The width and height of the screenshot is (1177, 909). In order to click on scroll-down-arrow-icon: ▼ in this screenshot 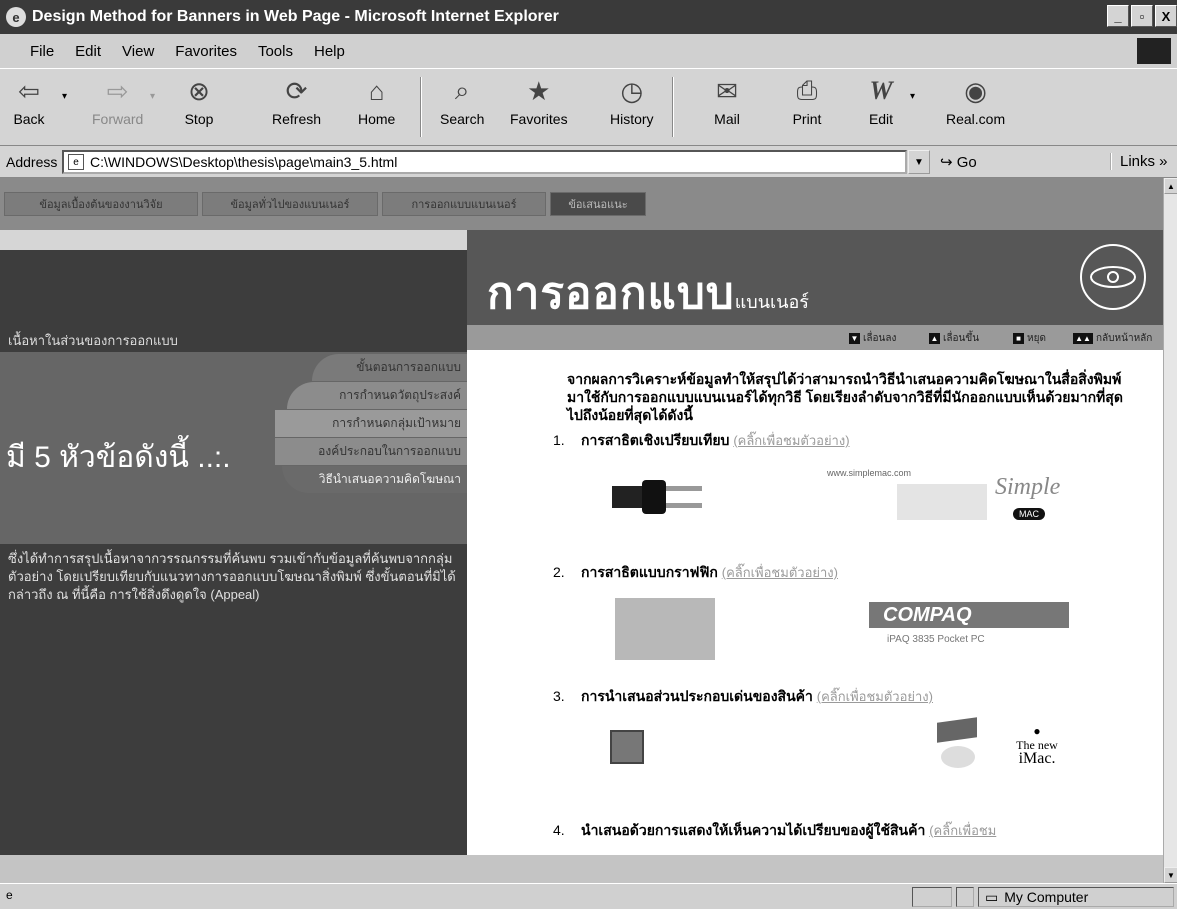, I will do `click(1170, 875)`.